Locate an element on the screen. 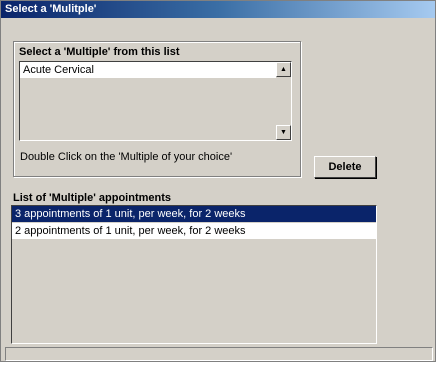  delete-button: Delete is located at coordinates (345, 167).